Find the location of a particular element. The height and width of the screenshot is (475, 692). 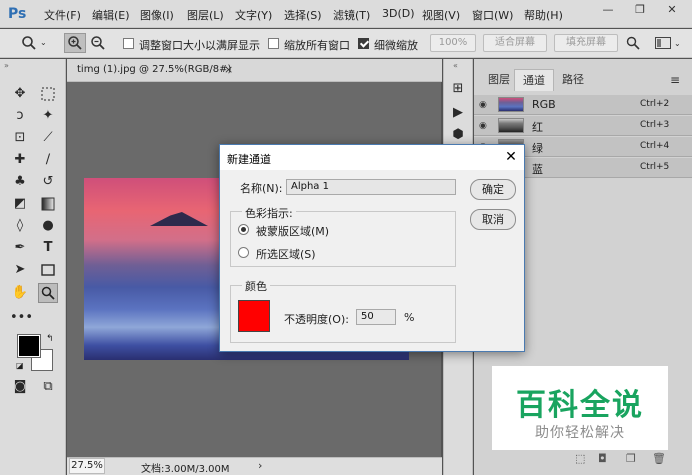

quick-mask-icon: ◙ is located at coordinates (20, 387).